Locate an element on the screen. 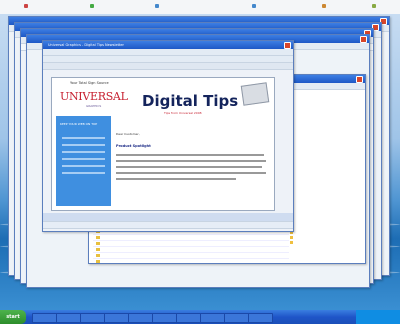  greeting-text: Dear Customer, is located at coordinates (128, 134).